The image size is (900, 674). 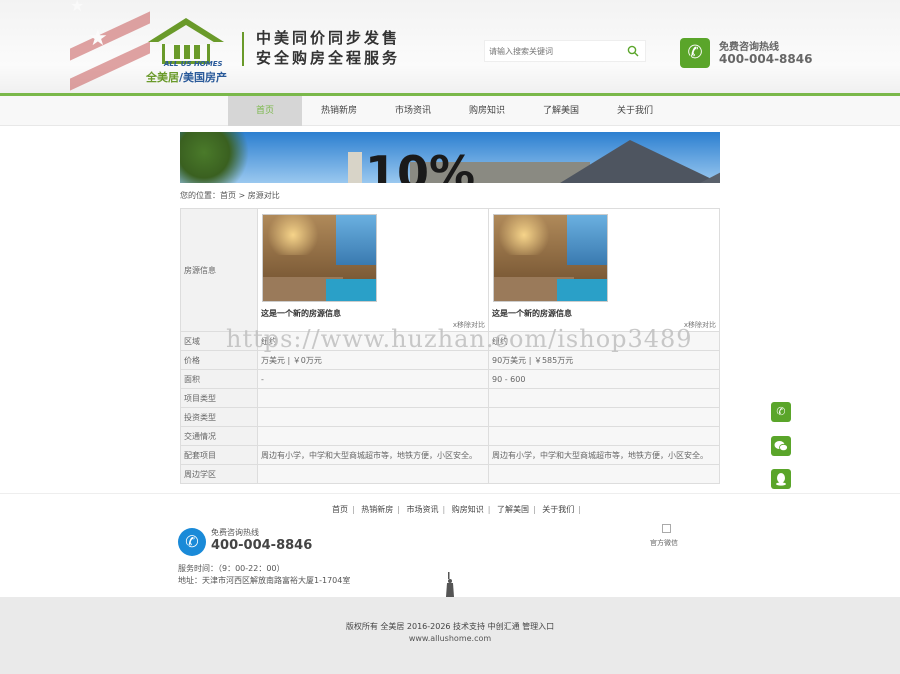 What do you see at coordinates (635, 111) in the screenshot?
I see `nav-item-about-us: 关于我们` at bounding box center [635, 111].